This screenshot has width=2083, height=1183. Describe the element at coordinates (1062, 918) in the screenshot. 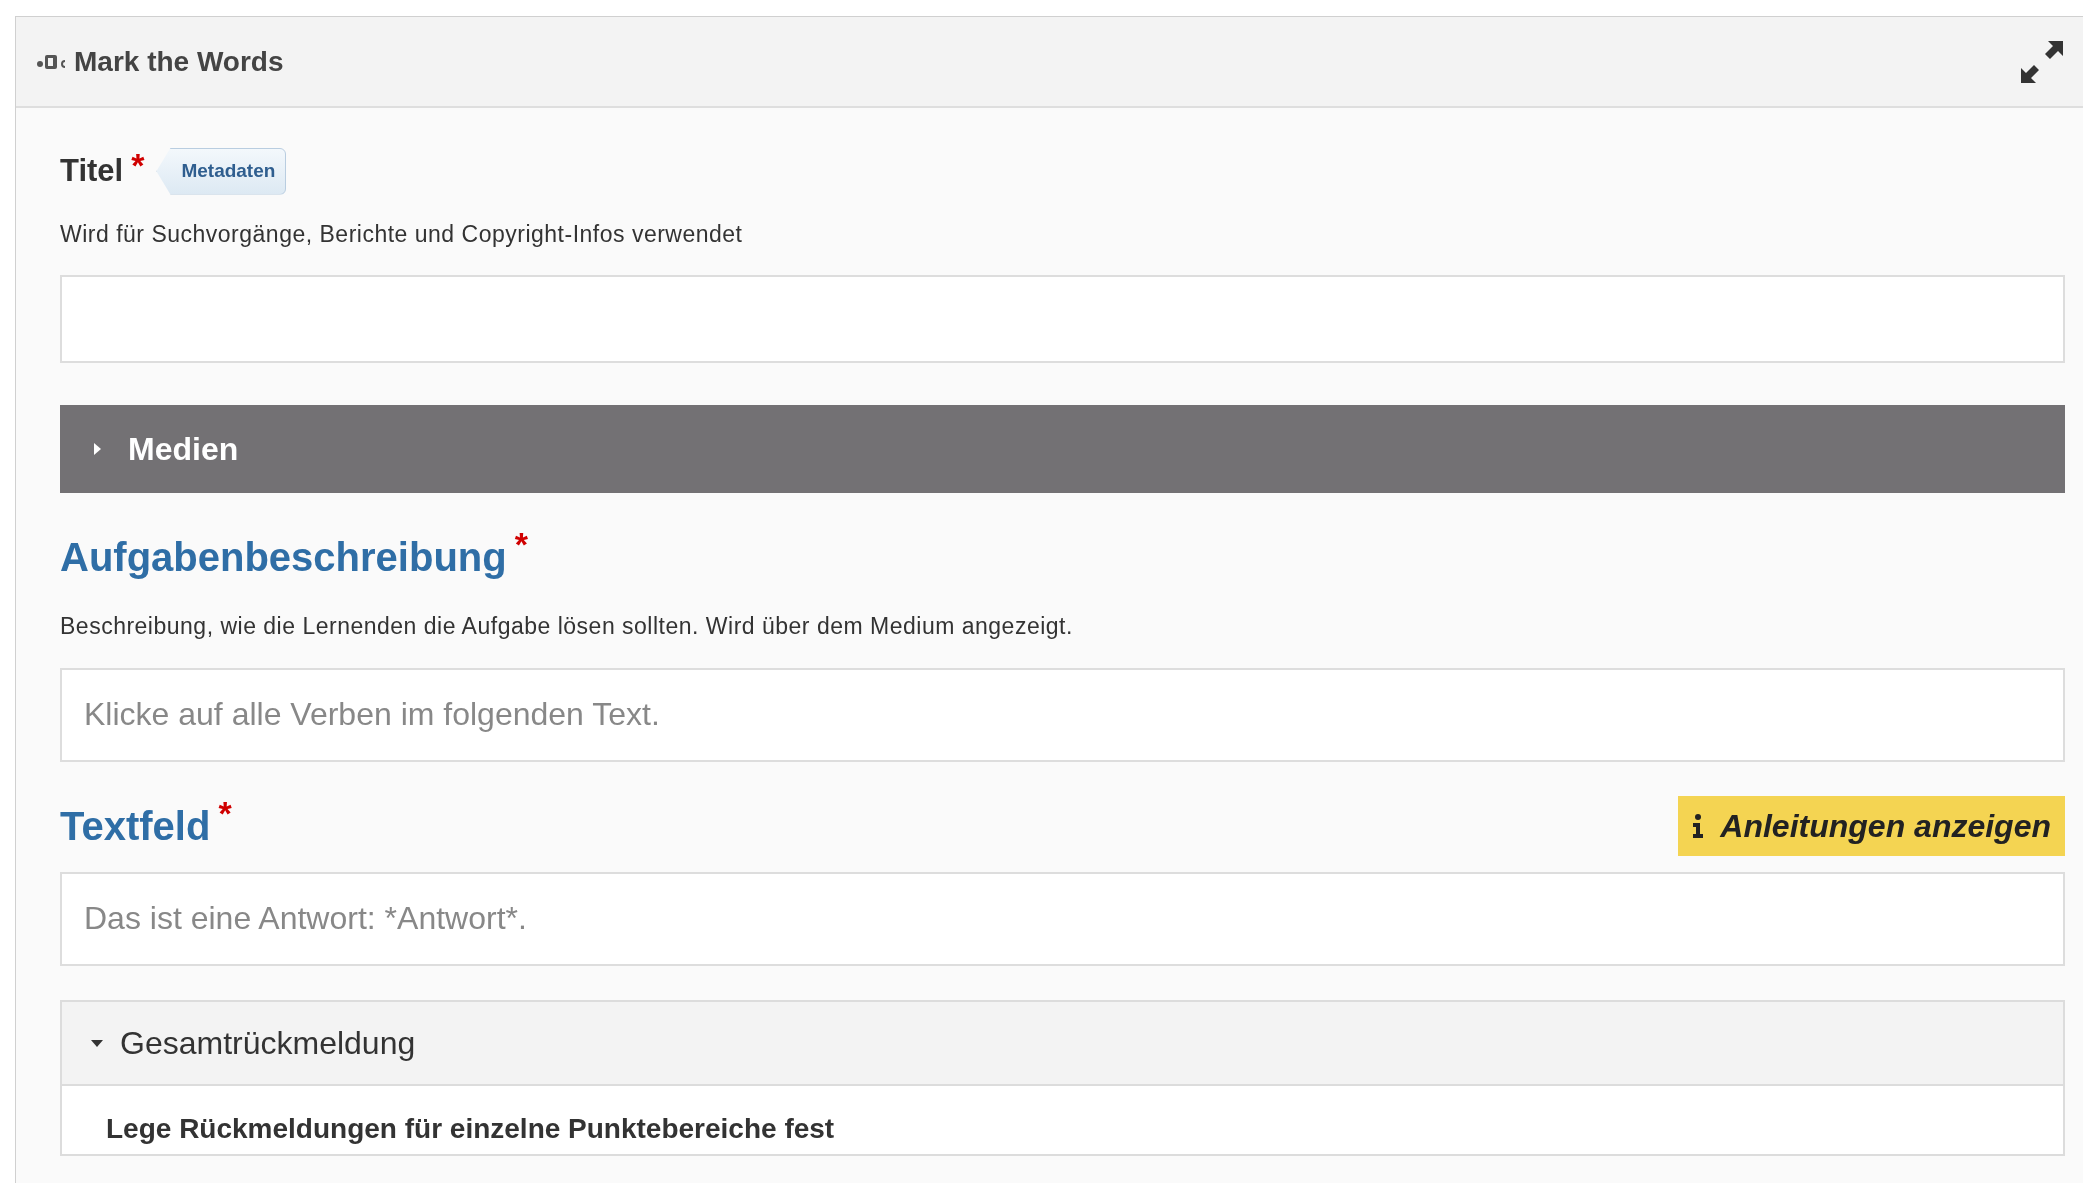

I see `text-input-field: Das ist eine Antwort: *Antwort*.` at that location.